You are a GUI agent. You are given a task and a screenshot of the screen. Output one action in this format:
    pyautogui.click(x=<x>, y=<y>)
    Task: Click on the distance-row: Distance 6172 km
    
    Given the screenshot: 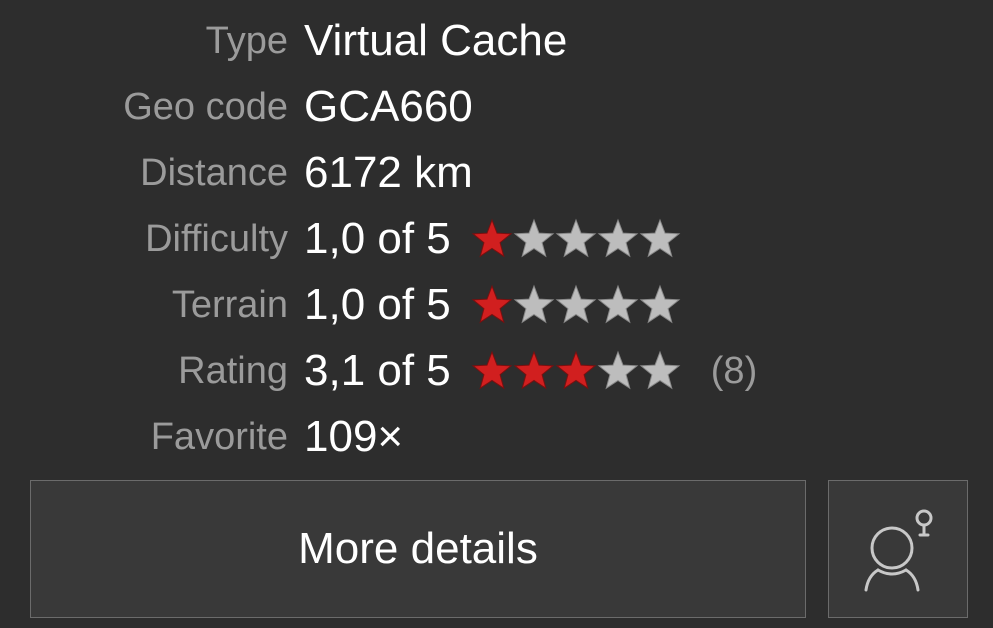 What is the action you would take?
    pyautogui.click(x=496, y=173)
    